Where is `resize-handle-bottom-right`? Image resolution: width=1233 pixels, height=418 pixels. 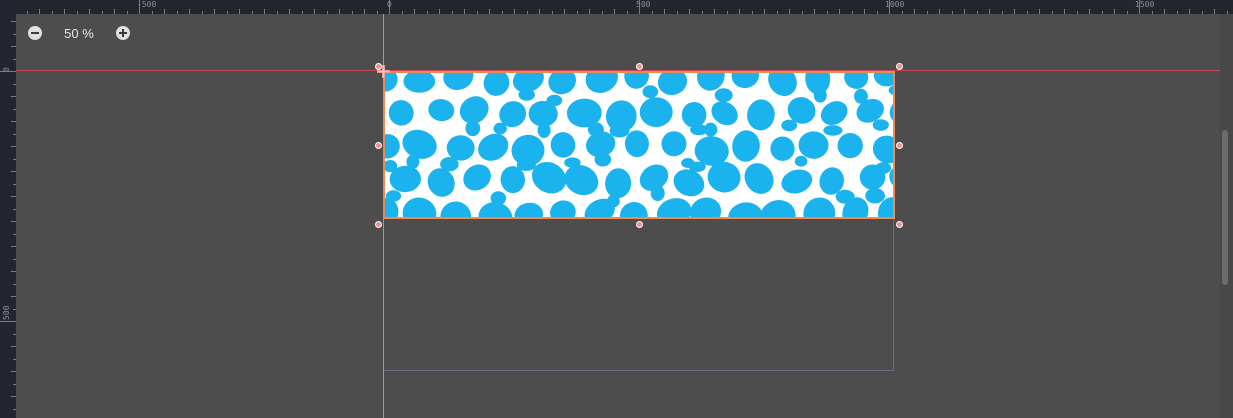
resize-handle-bottom-right is located at coordinates (899, 224).